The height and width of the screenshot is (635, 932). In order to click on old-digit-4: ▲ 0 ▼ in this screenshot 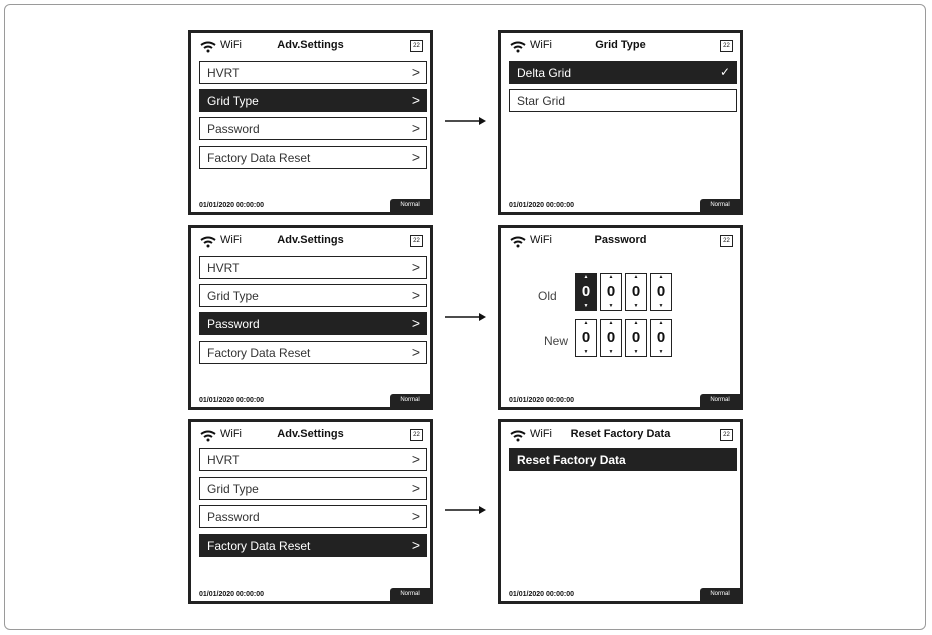, I will do `click(661, 292)`.